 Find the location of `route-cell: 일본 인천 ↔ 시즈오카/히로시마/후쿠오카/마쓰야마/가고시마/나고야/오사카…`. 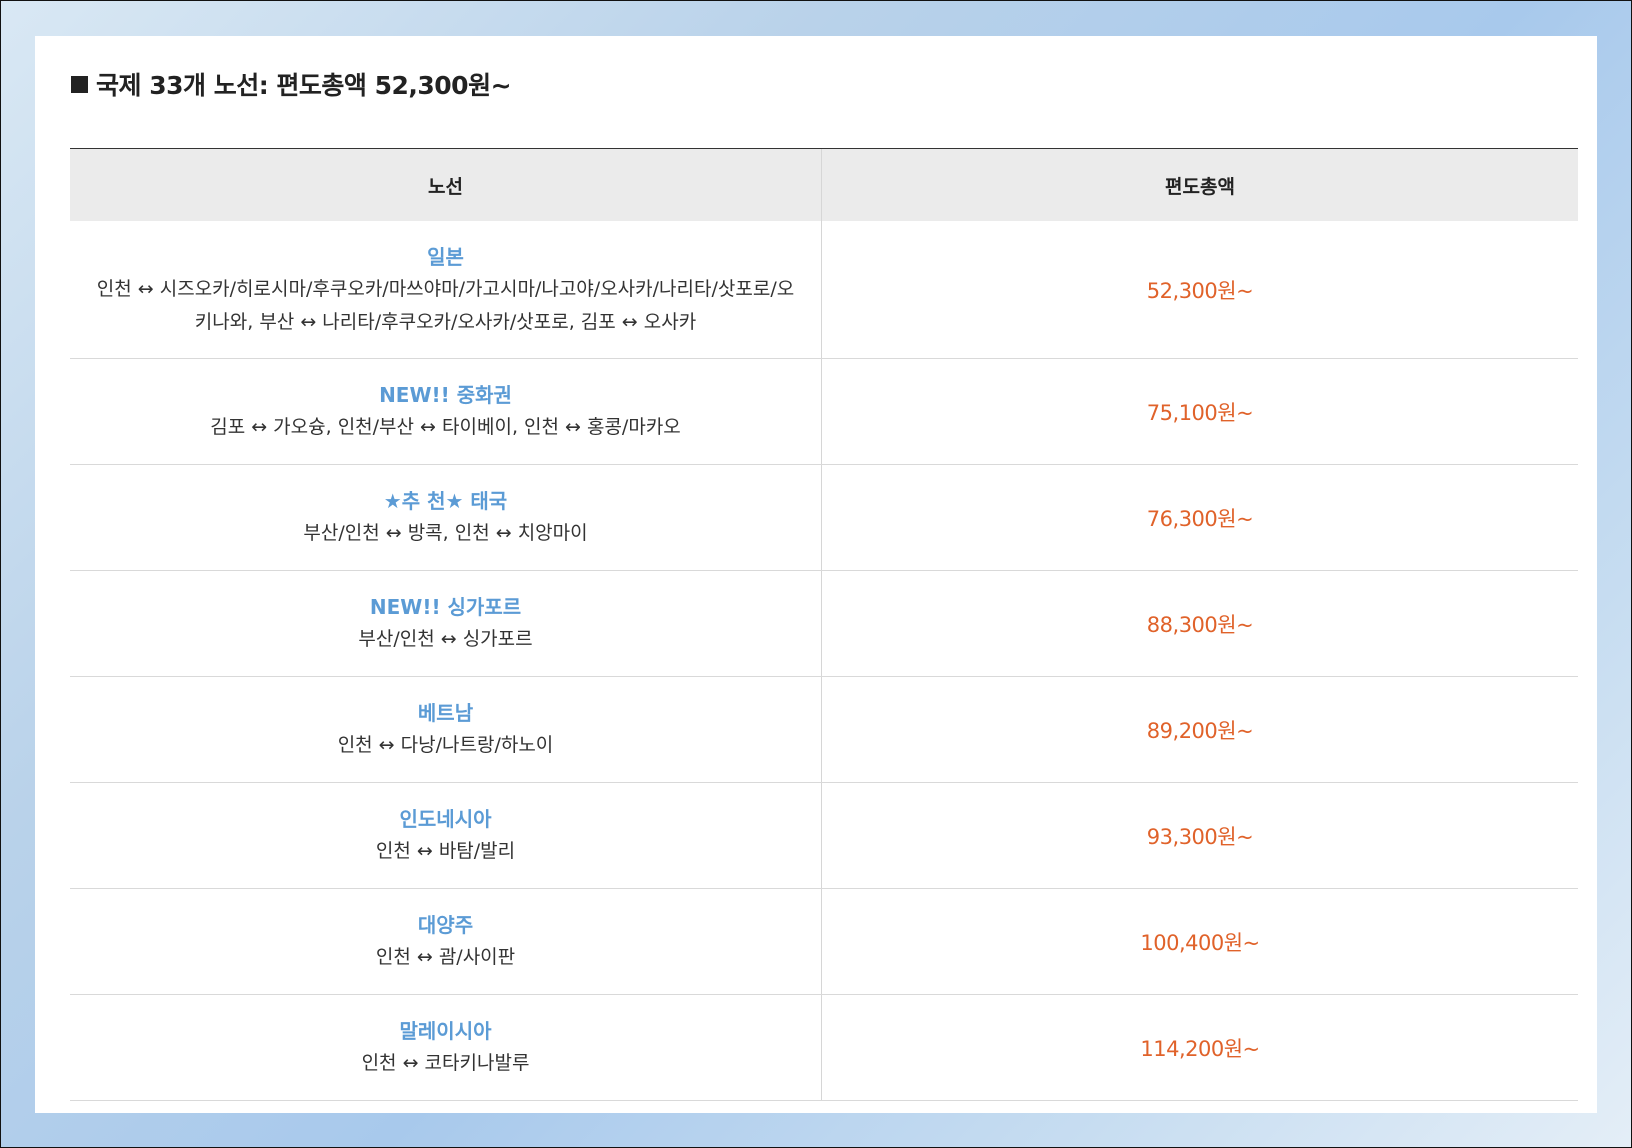

route-cell: 일본 인천 ↔ 시즈오카/히로시마/후쿠오카/마쓰야마/가고시마/나고야/오사카… is located at coordinates (446, 289).